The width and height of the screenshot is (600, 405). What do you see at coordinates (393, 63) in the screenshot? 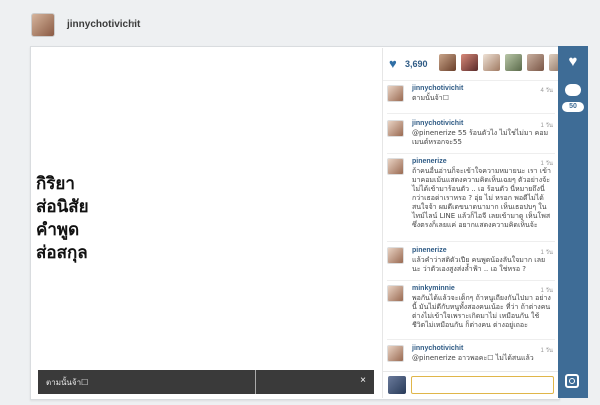
I see `heart-icon: ♥` at bounding box center [393, 63].